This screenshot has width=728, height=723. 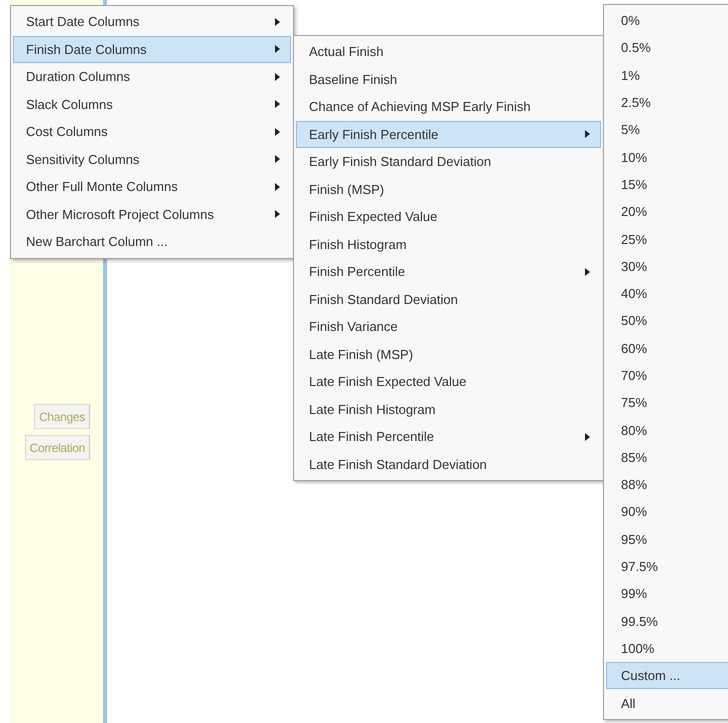 I want to click on menu-item: 90%, so click(x=667, y=512).